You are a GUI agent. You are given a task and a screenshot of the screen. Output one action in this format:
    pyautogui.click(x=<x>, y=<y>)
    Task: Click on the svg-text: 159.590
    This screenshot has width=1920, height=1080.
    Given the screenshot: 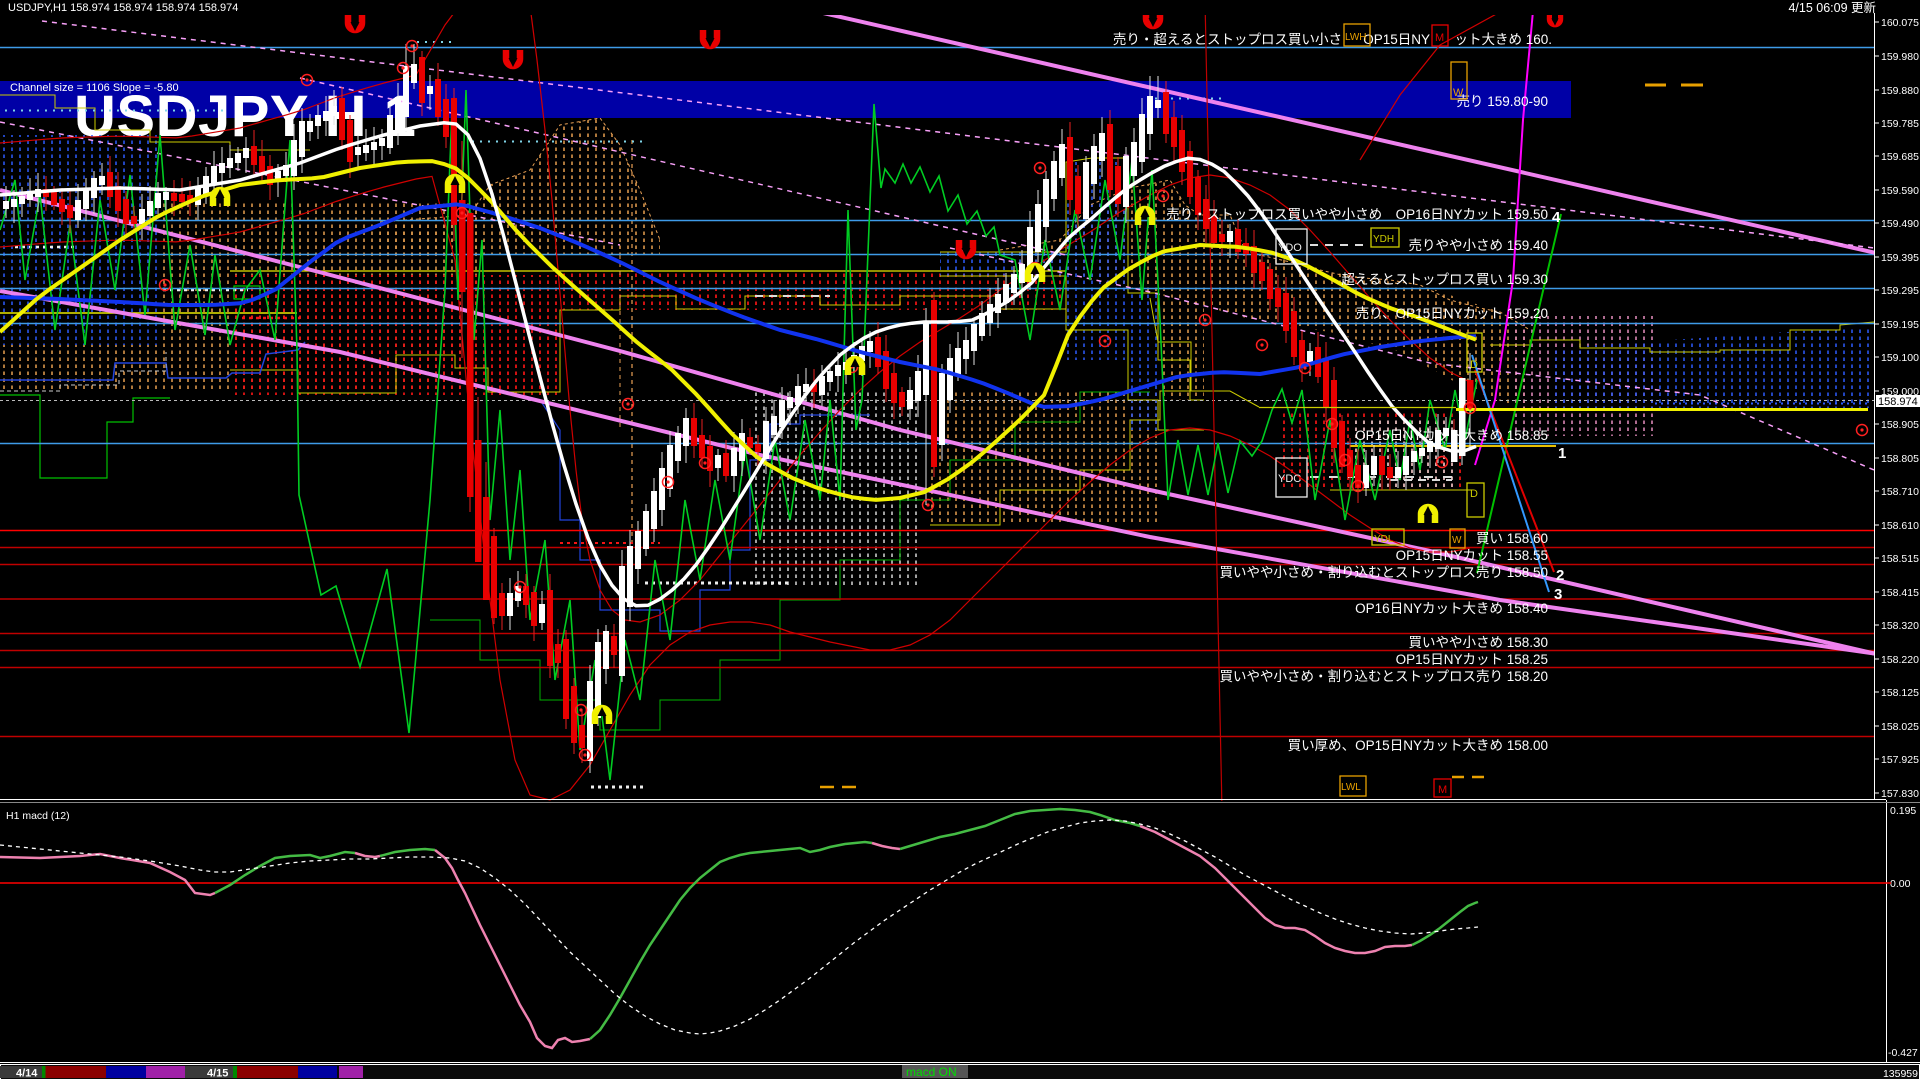 What is the action you would take?
    pyautogui.click(x=1900, y=191)
    